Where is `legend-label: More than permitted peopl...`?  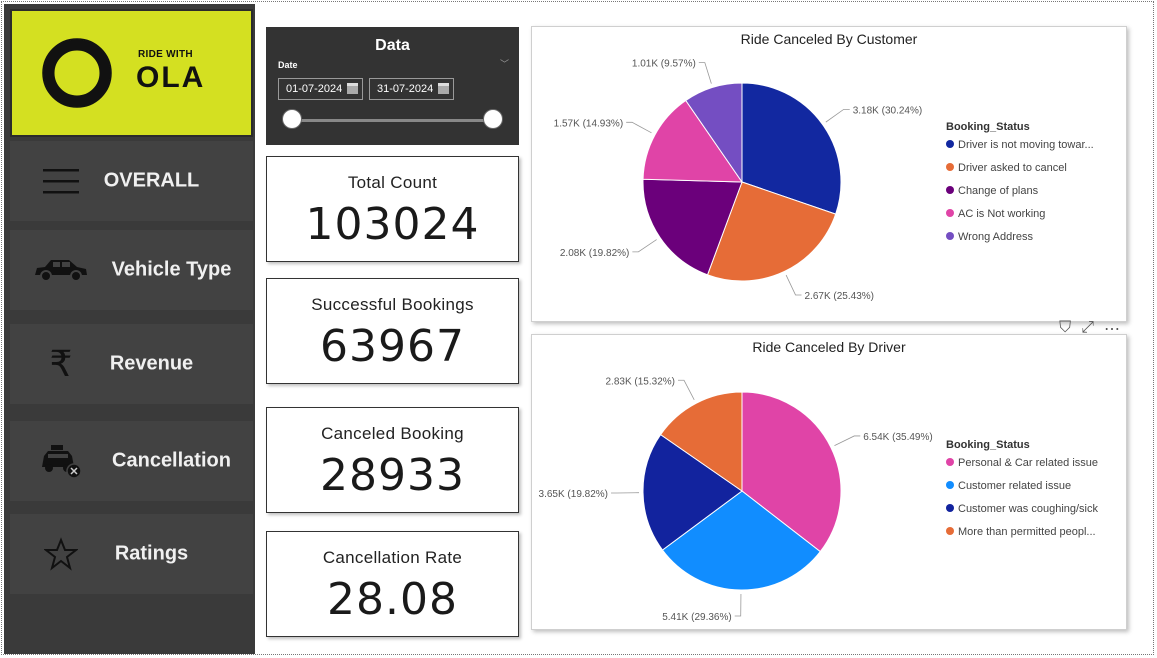 legend-label: More than permitted peopl... is located at coordinates (1027, 532).